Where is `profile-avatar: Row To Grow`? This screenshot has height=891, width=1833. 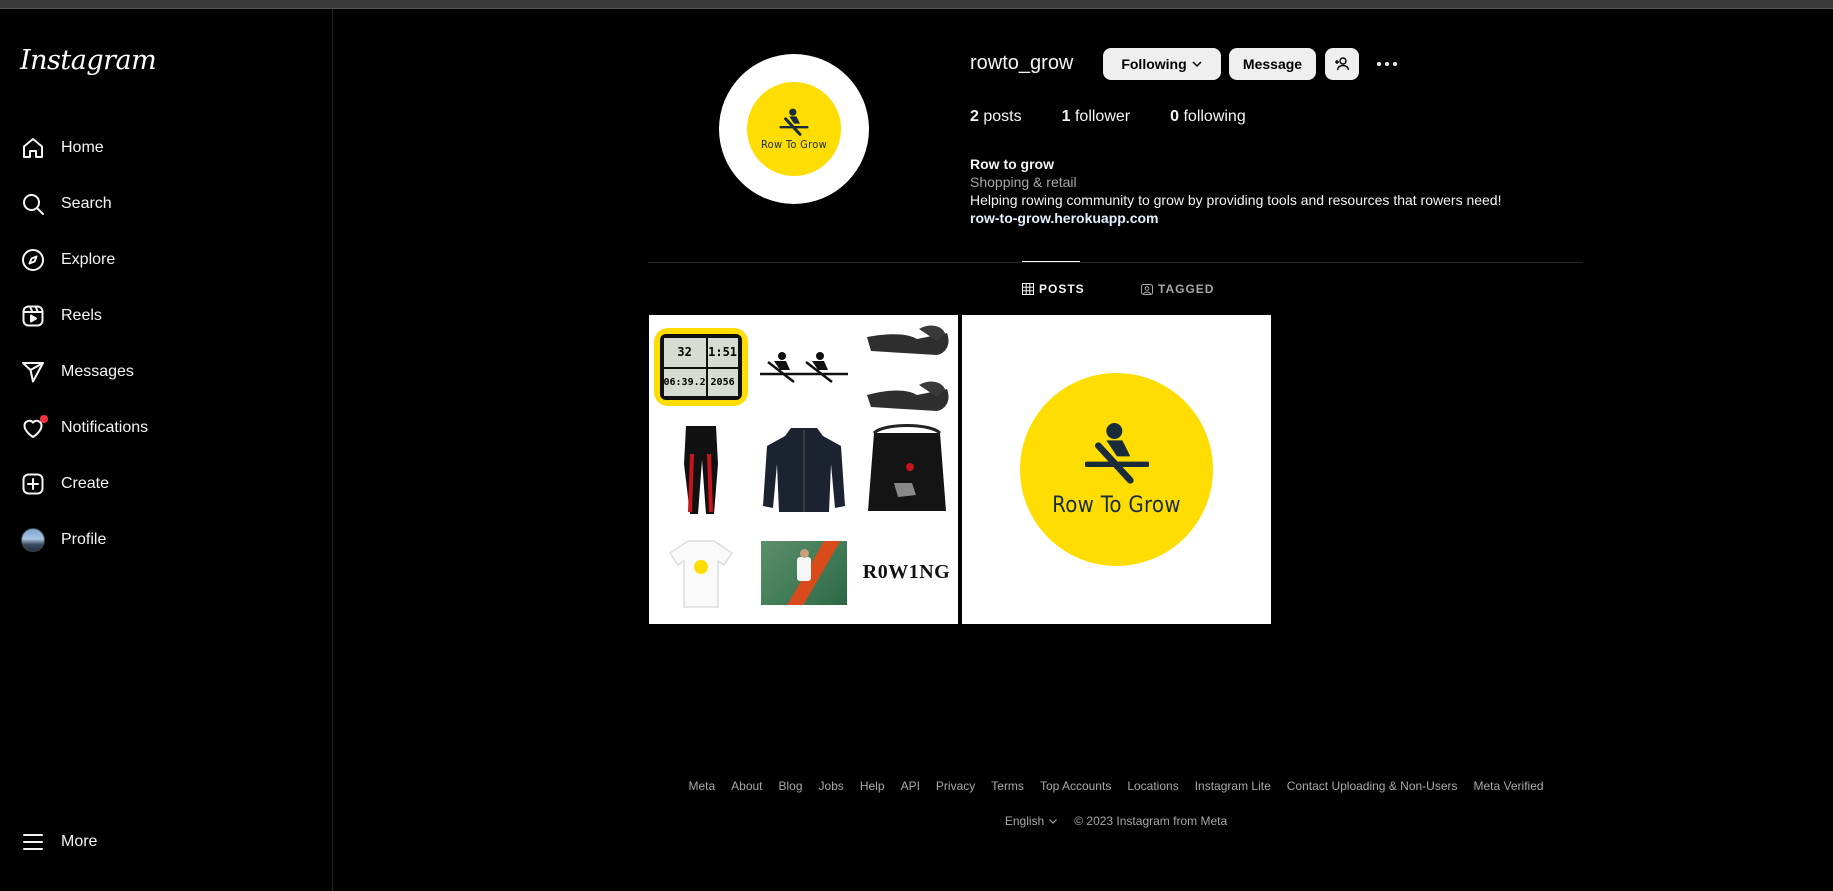
profile-avatar: Row To Grow is located at coordinates (794, 129).